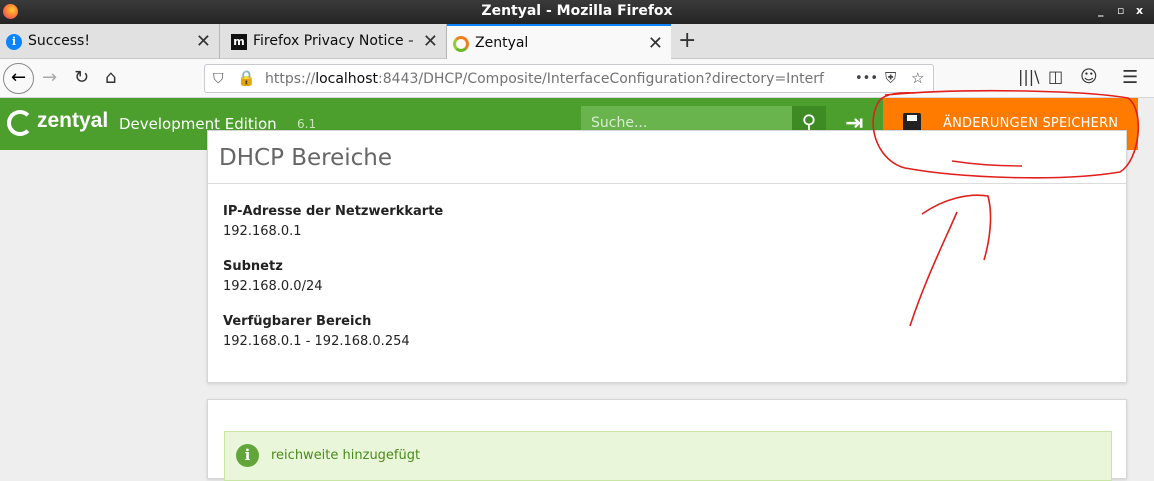 Image resolution: width=1154 pixels, height=481 pixels. I want to click on tab-label: Success!, so click(59, 41).